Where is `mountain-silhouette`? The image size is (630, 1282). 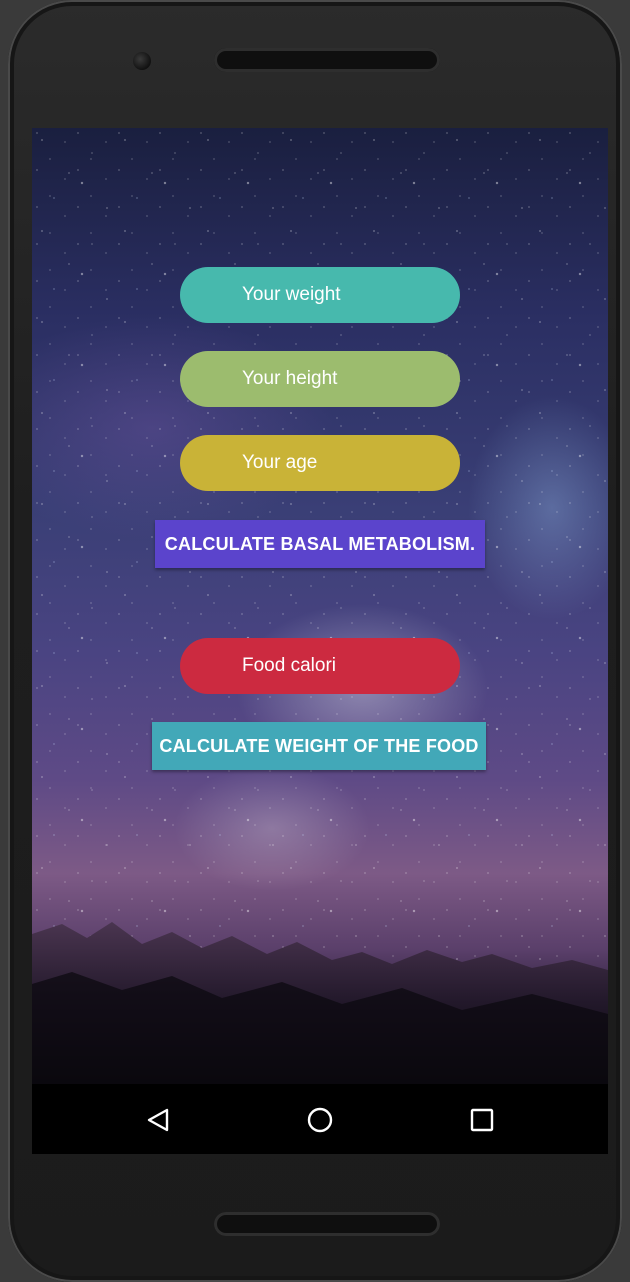
mountain-silhouette is located at coordinates (320, 1003).